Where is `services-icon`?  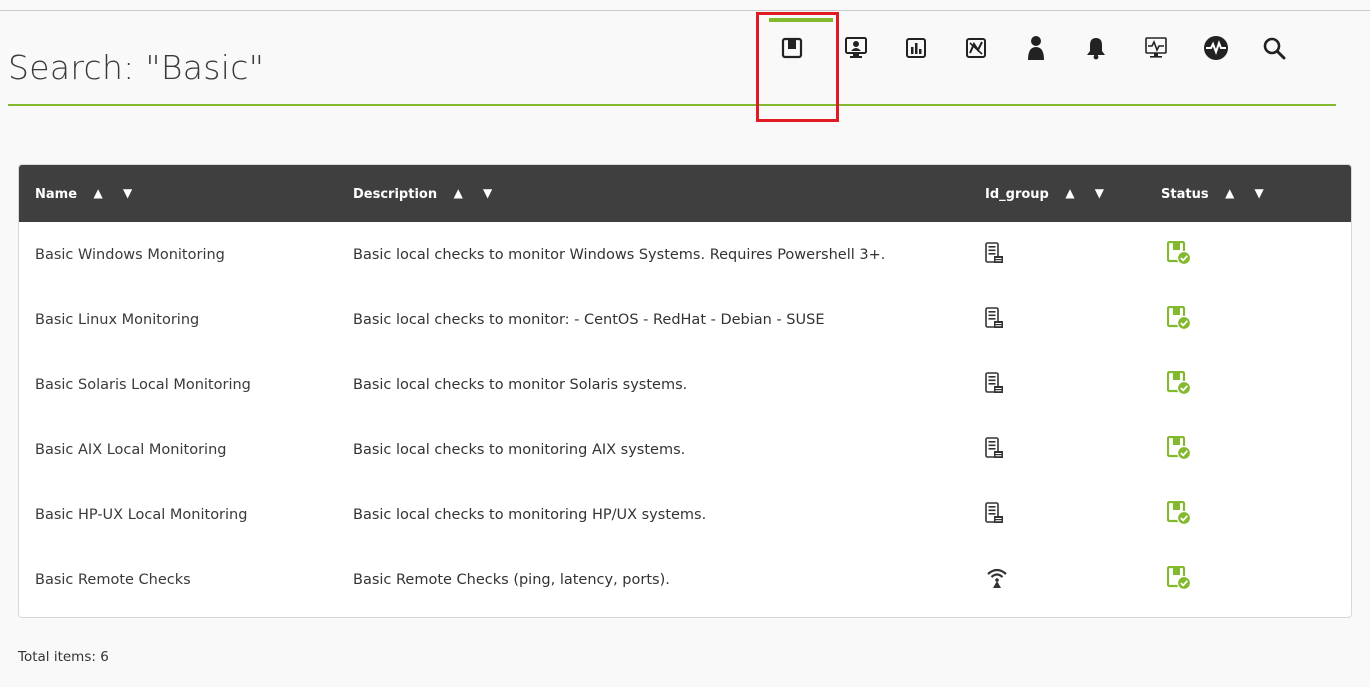
services-icon is located at coordinates (1216, 48).